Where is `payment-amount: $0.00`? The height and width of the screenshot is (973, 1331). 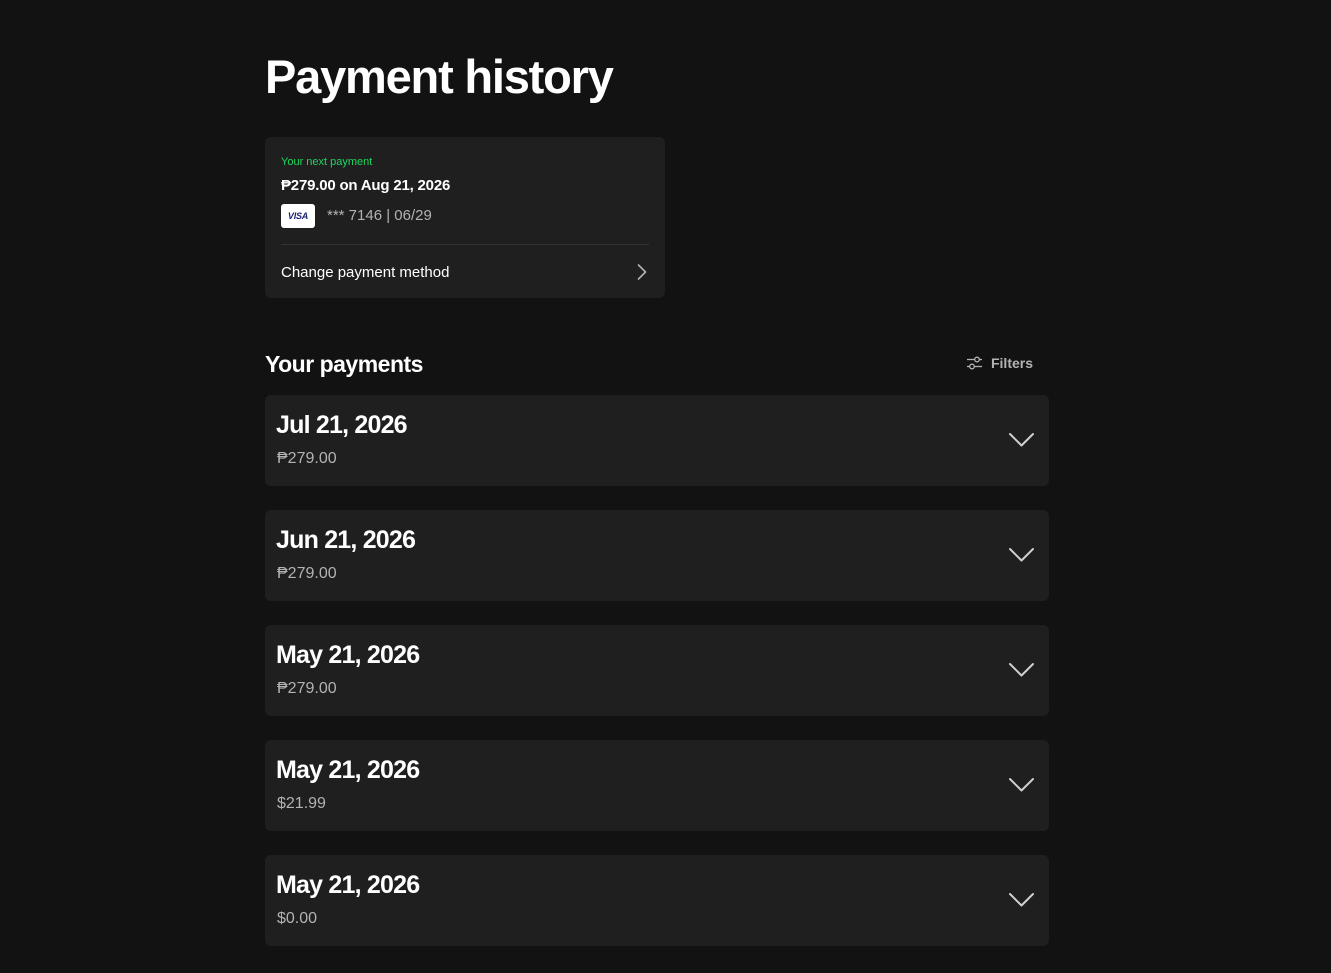
payment-amount: $0.00 is located at coordinates (297, 918).